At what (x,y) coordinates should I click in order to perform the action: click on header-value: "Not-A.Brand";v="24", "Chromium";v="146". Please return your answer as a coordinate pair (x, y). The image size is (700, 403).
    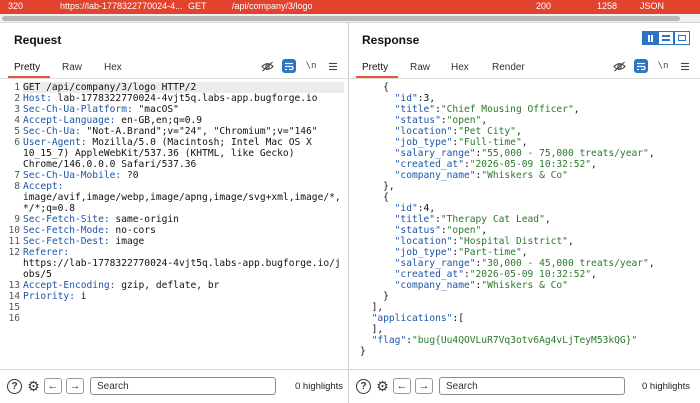
    Looking at the image, I should click on (199, 131).